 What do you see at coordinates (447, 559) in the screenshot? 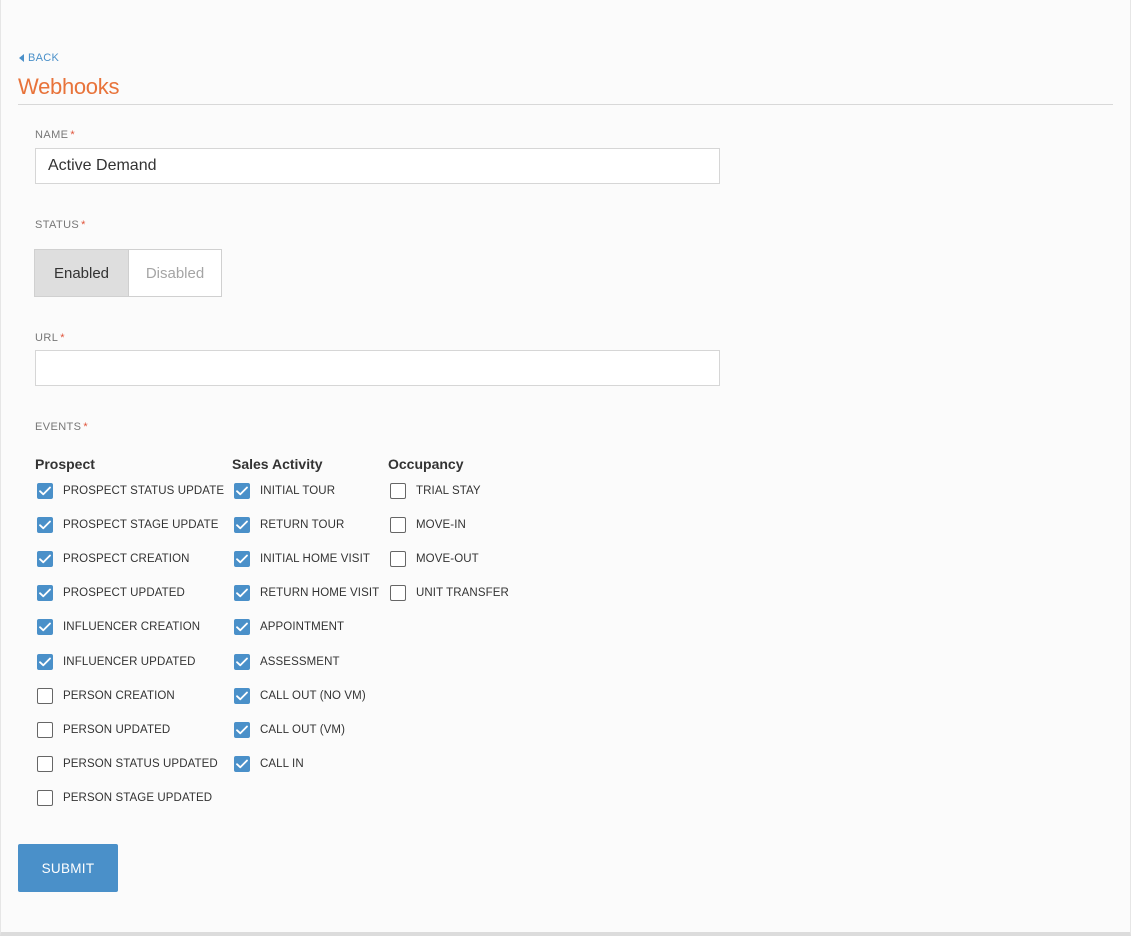
I see `event-checkbox-label: MOVE-OUT` at bounding box center [447, 559].